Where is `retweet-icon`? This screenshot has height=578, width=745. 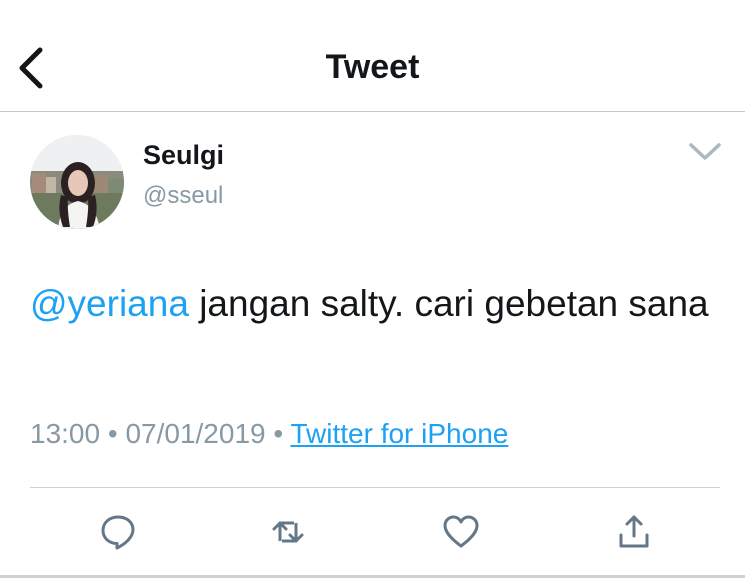
retweet-icon is located at coordinates (288, 532).